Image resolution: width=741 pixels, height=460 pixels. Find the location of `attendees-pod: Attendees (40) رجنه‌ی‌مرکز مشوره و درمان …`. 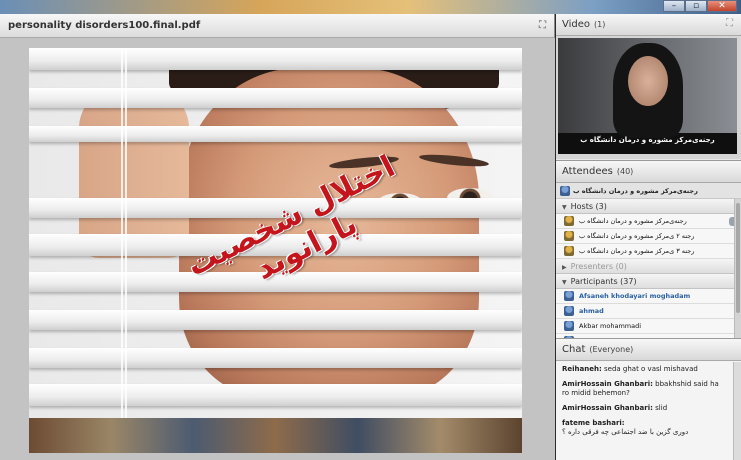

attendees-pod: Attendees (40) رجنه‌ی‌مرکز مشوره و درمان … is located at coordinates (648, 254).